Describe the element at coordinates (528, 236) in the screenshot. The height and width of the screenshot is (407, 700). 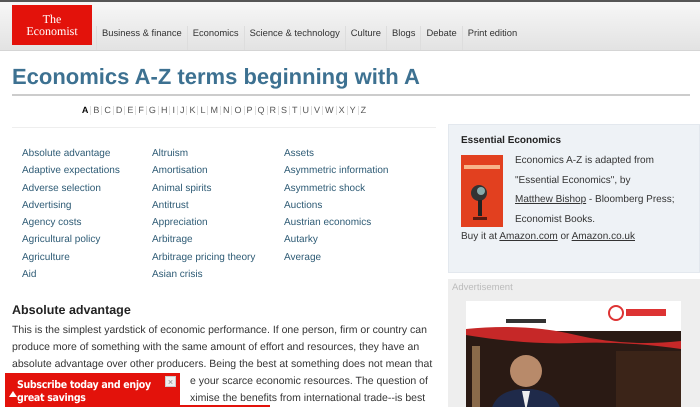
I see `store-link: Amazon.com` at that location.